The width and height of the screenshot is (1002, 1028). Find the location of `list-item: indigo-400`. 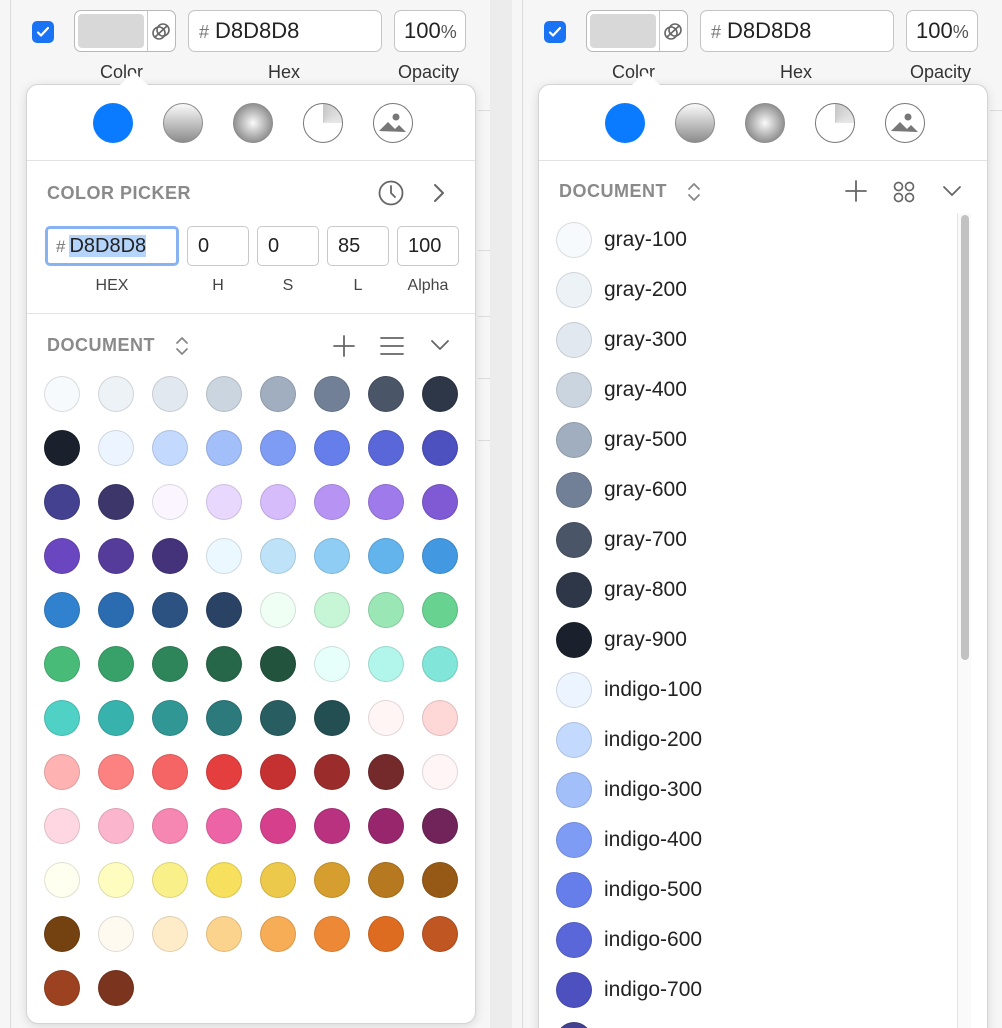

list-item: indigo-400 is located at coordinates (756, 840).